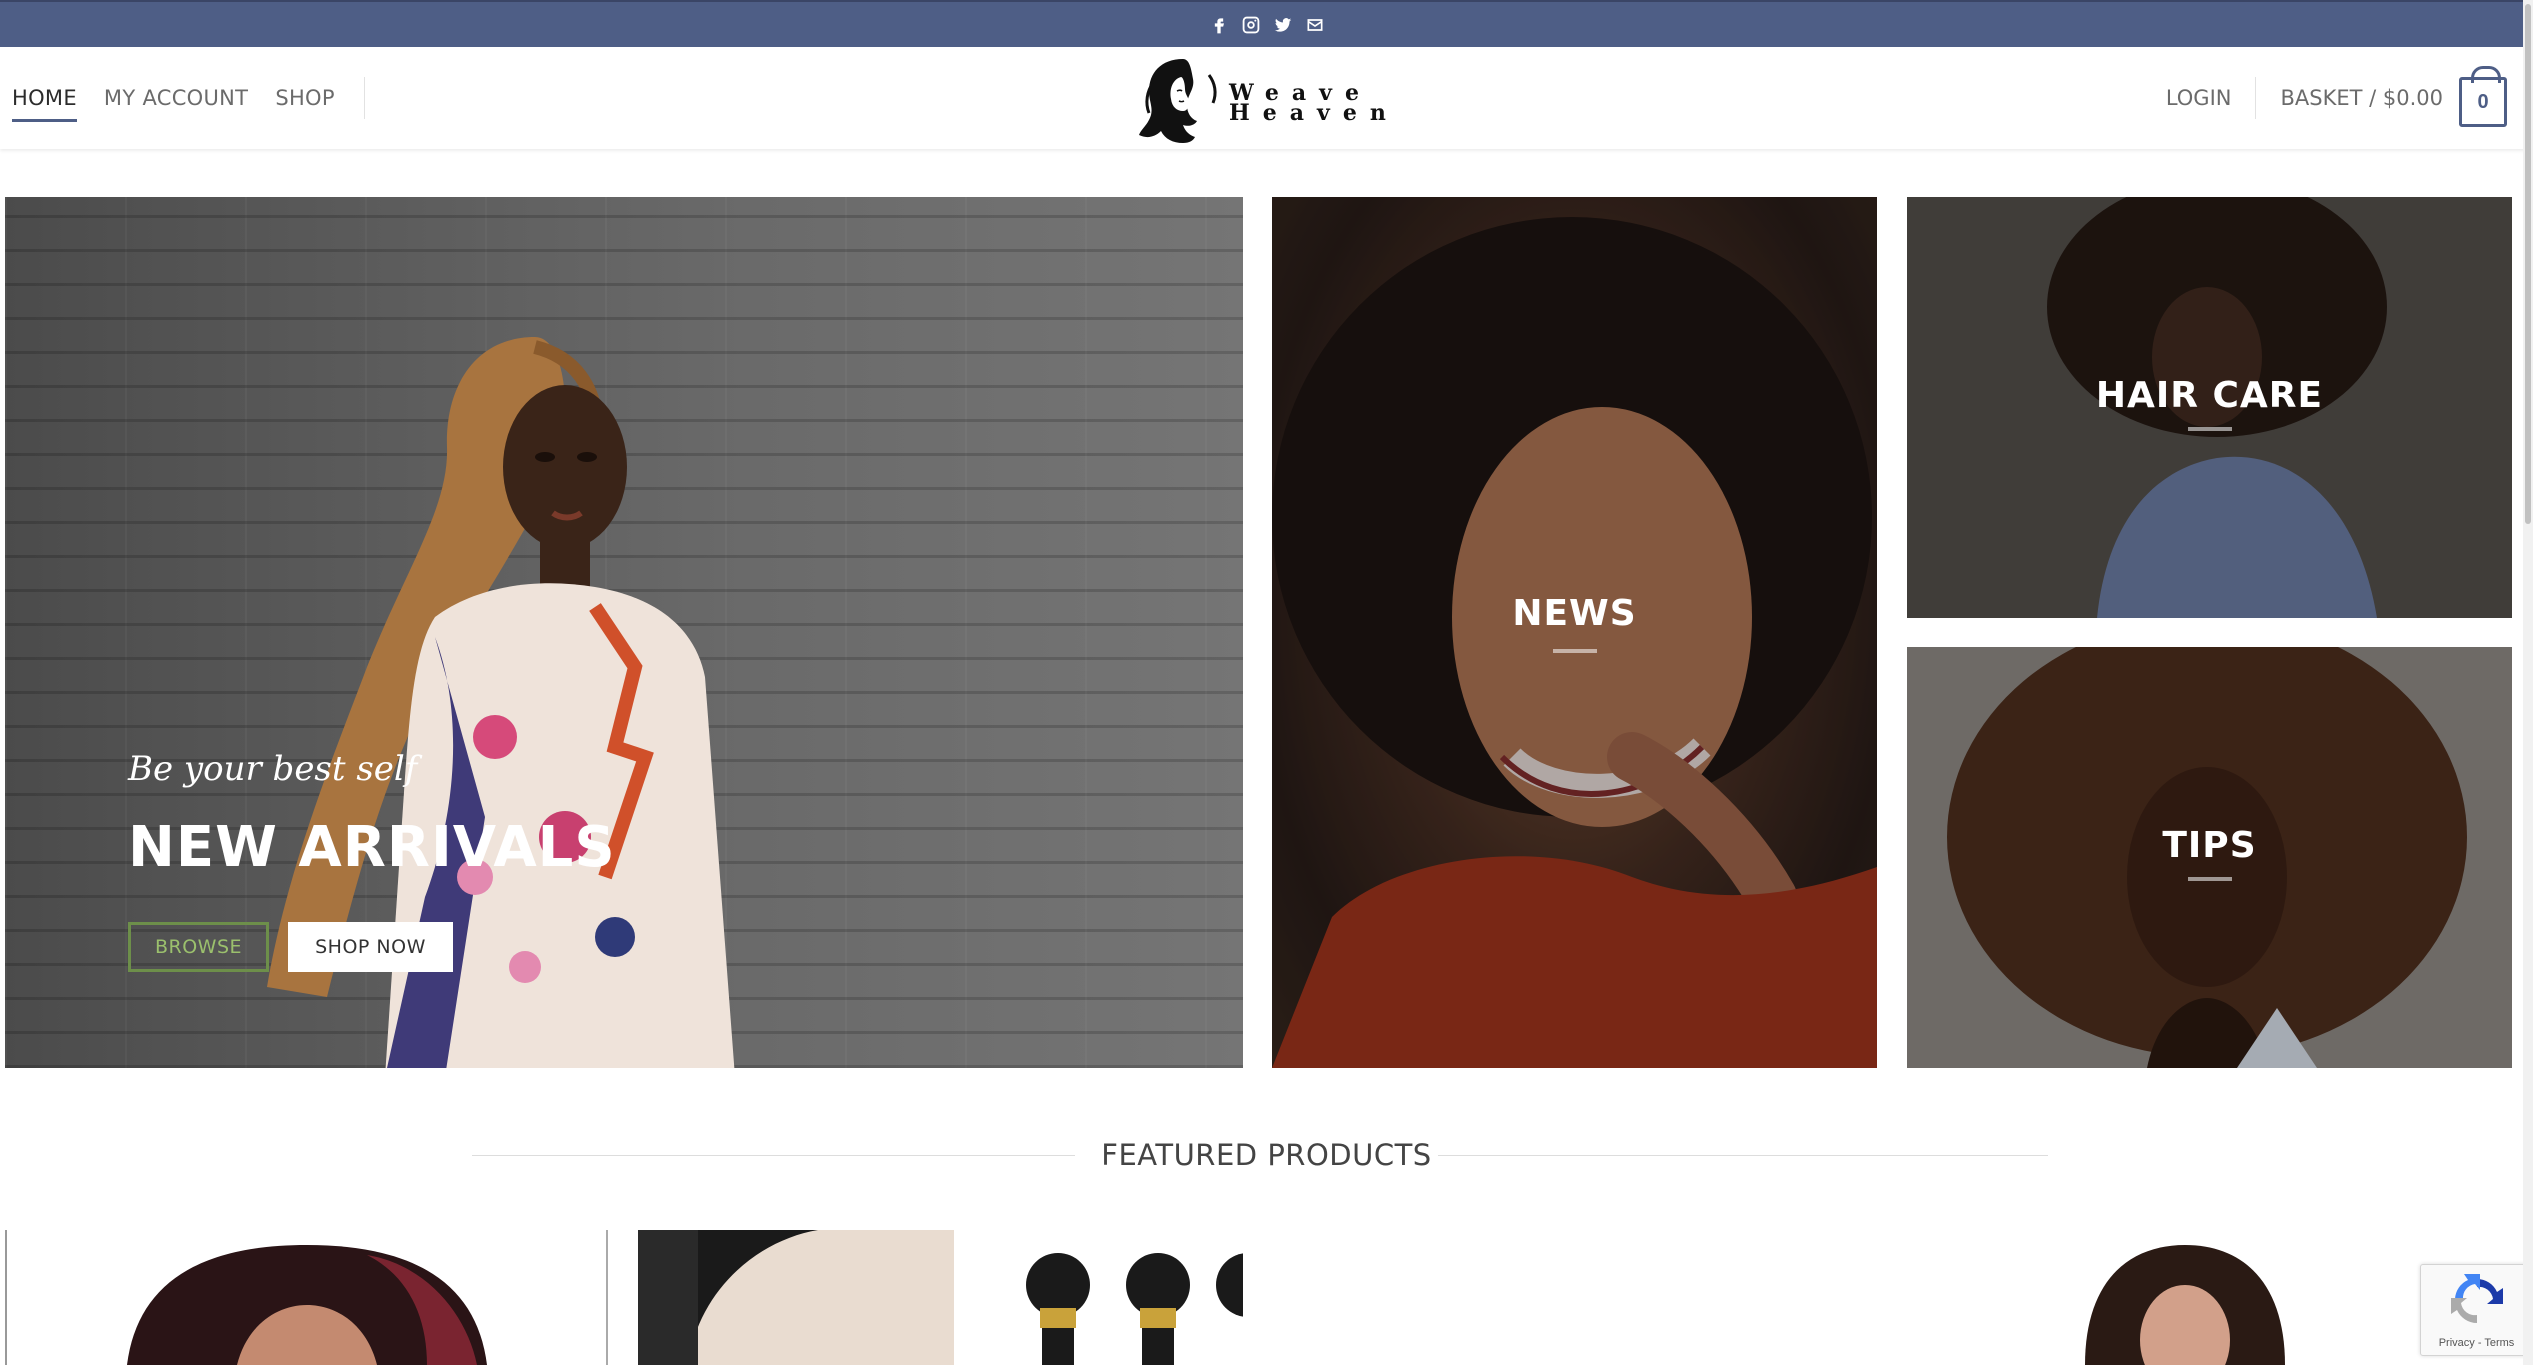 Image resolution: width=2533 pixels, height=1365 pixels. What do you see at coordinates (2528, 264) in the screenshot?
I see `scrollbar-thumb` at bounding box center [2528, 264].